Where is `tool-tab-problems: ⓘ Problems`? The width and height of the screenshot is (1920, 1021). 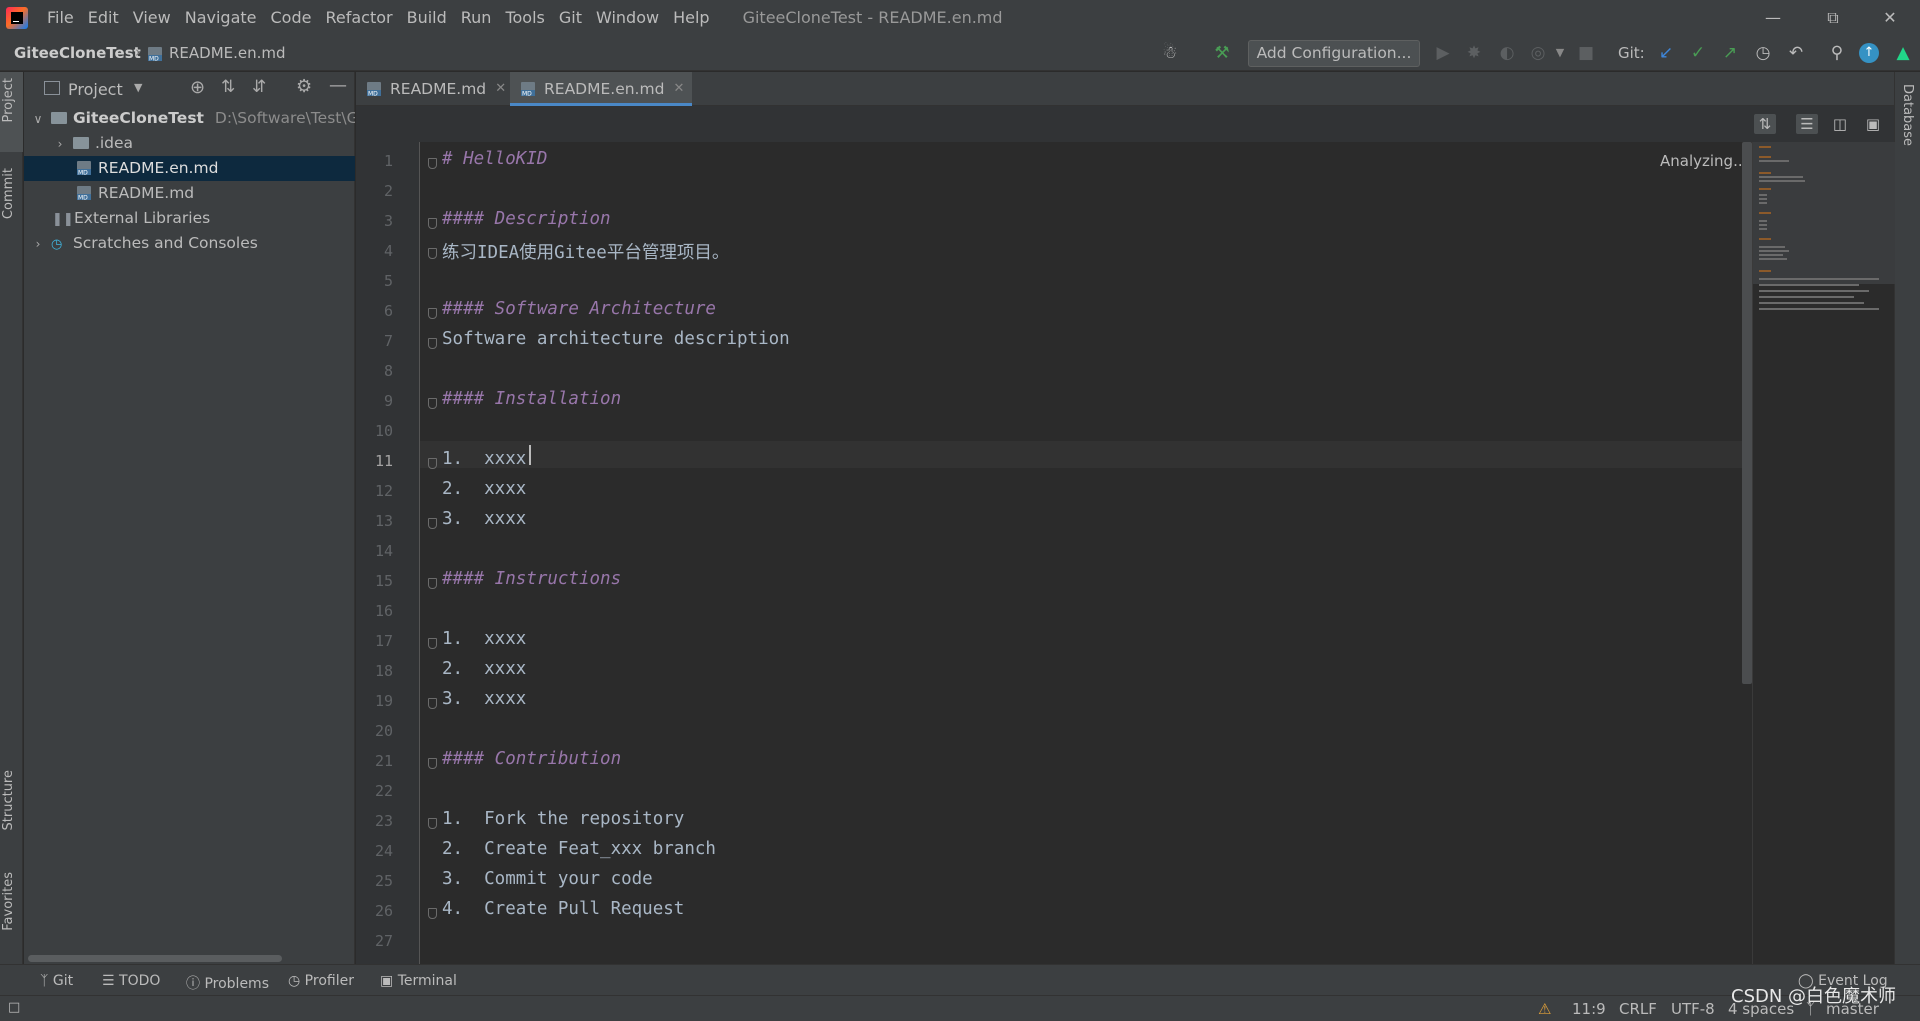
tool-tab-problems: ⓘ Problems is located at coordinates (227, 983).